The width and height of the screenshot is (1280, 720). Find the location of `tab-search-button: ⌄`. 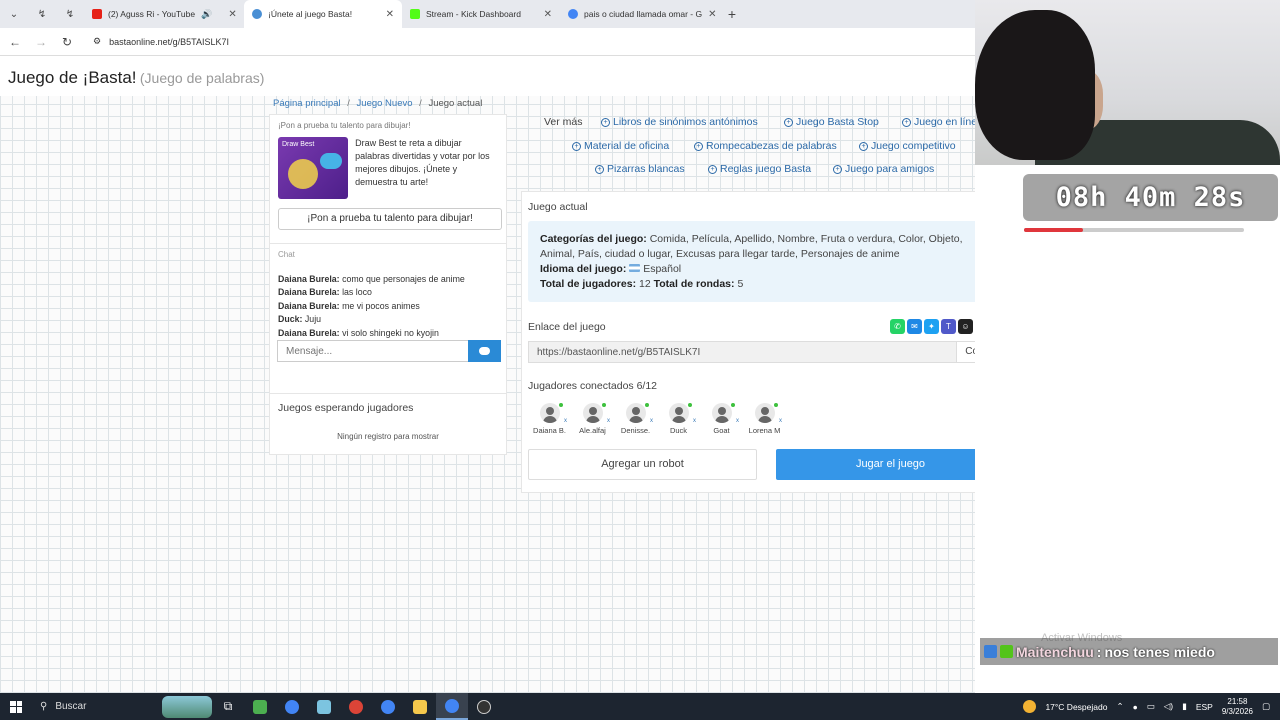

tab-search-button: ⌄ is located at coordinates (14, 14).